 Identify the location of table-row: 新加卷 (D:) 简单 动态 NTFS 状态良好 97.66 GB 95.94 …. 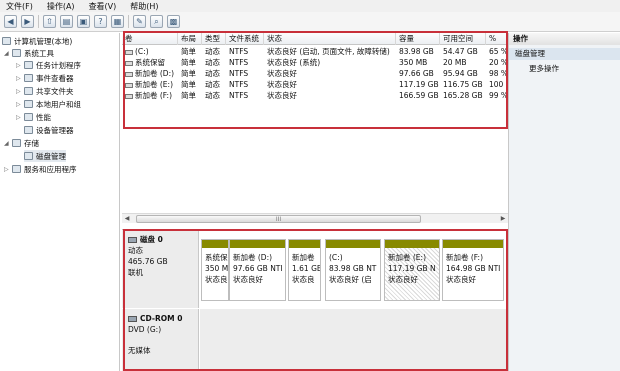
(315, 73).